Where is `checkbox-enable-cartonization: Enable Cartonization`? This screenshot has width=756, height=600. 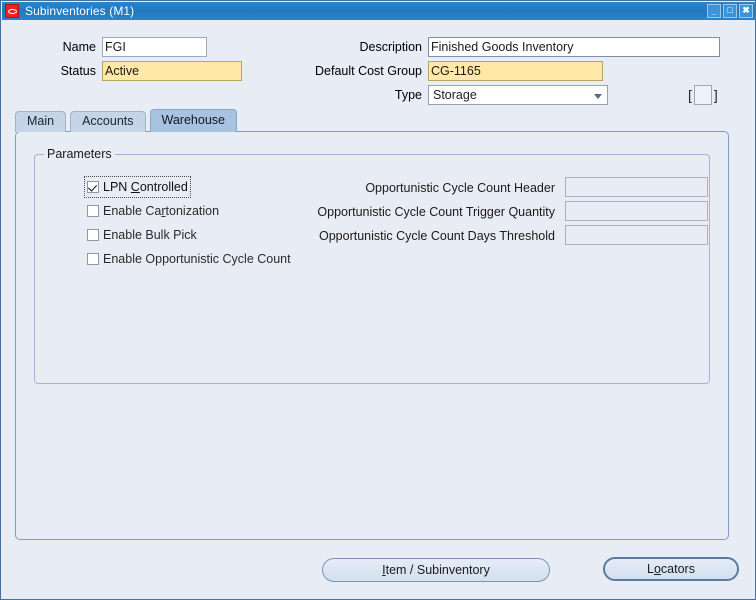
checkbox-enable-cartonization: Enable Cartonization is located at coordinates (153, 211).